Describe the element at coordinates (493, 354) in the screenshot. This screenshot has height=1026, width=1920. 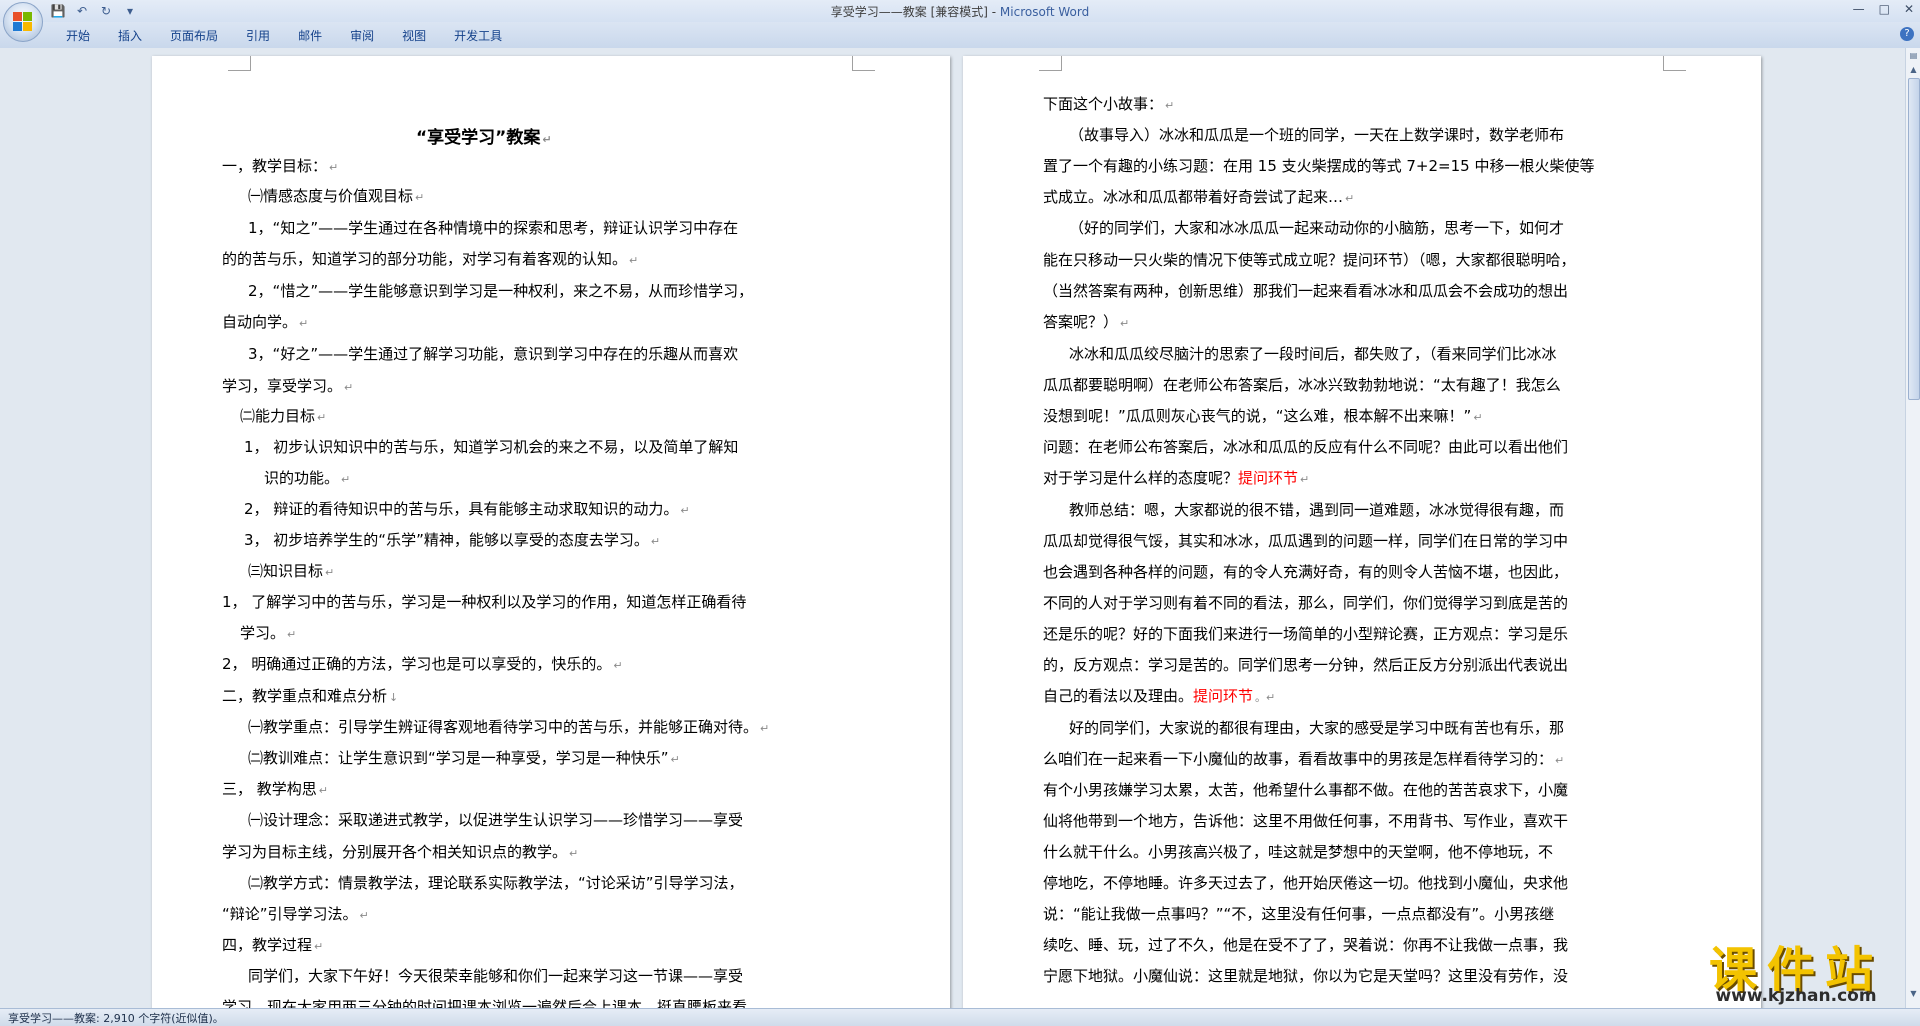
I see `text-line: 3，“好之”——学生通过了解学习功能，意识到学习中存在的乐趣从而喜欢` at that location.